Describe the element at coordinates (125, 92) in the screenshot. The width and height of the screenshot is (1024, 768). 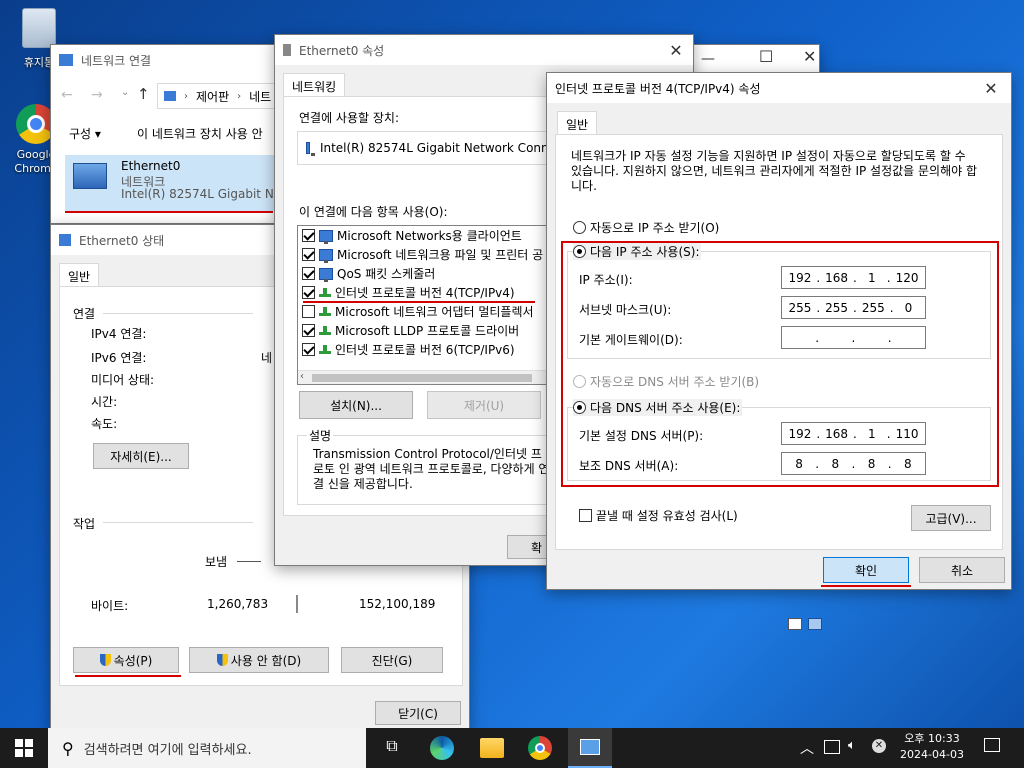
I see `chevron-down-icon: ⌄` at that location.